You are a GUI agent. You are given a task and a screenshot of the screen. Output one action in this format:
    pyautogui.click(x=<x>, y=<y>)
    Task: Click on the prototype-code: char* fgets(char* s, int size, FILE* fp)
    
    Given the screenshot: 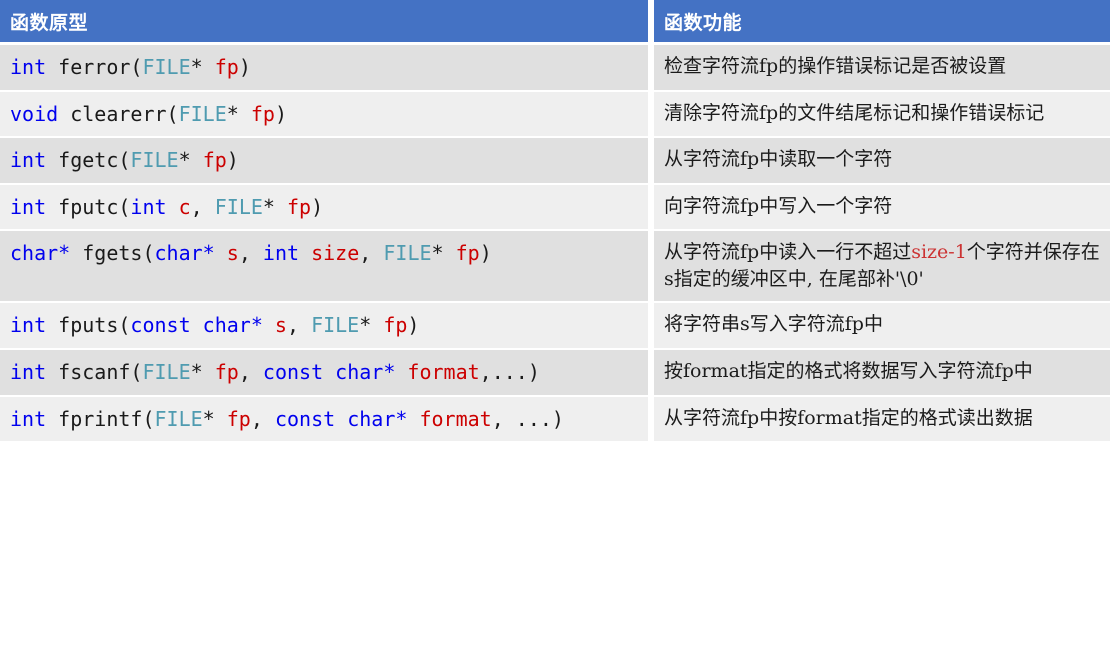 What is the action you would take?
    pyautogui.click(x=251, y=253)
    